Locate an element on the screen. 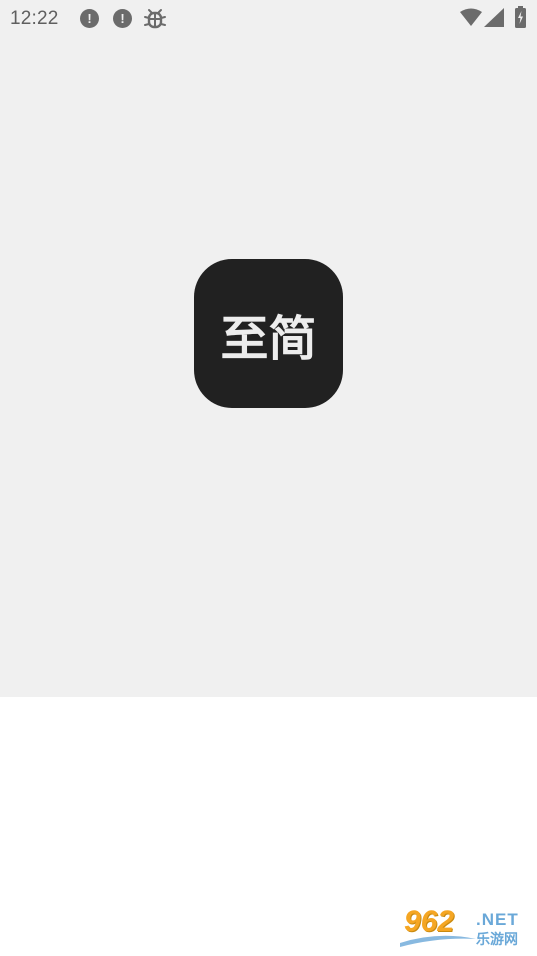 This screenshot has height=956, width=537. watermark-sub-text: 乐游网 is located at coordinates (497, 940).